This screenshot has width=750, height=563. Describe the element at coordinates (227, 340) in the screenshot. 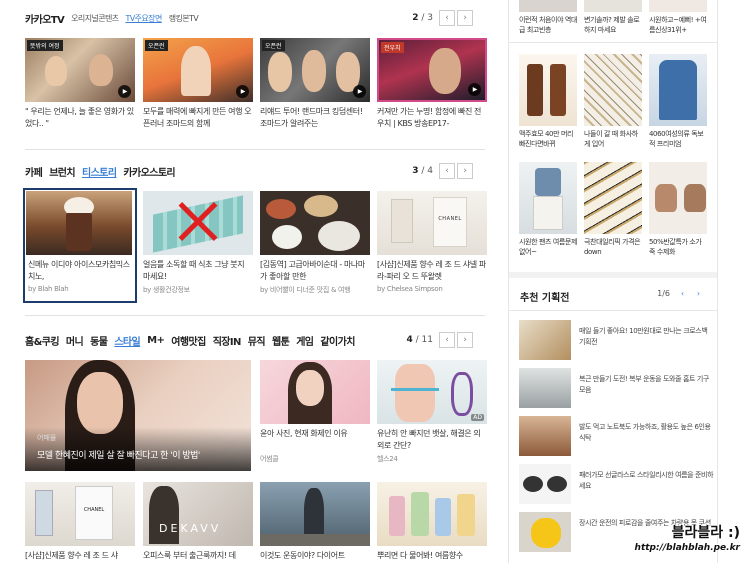

I see `tab-workplace: 직장IN` at that location.